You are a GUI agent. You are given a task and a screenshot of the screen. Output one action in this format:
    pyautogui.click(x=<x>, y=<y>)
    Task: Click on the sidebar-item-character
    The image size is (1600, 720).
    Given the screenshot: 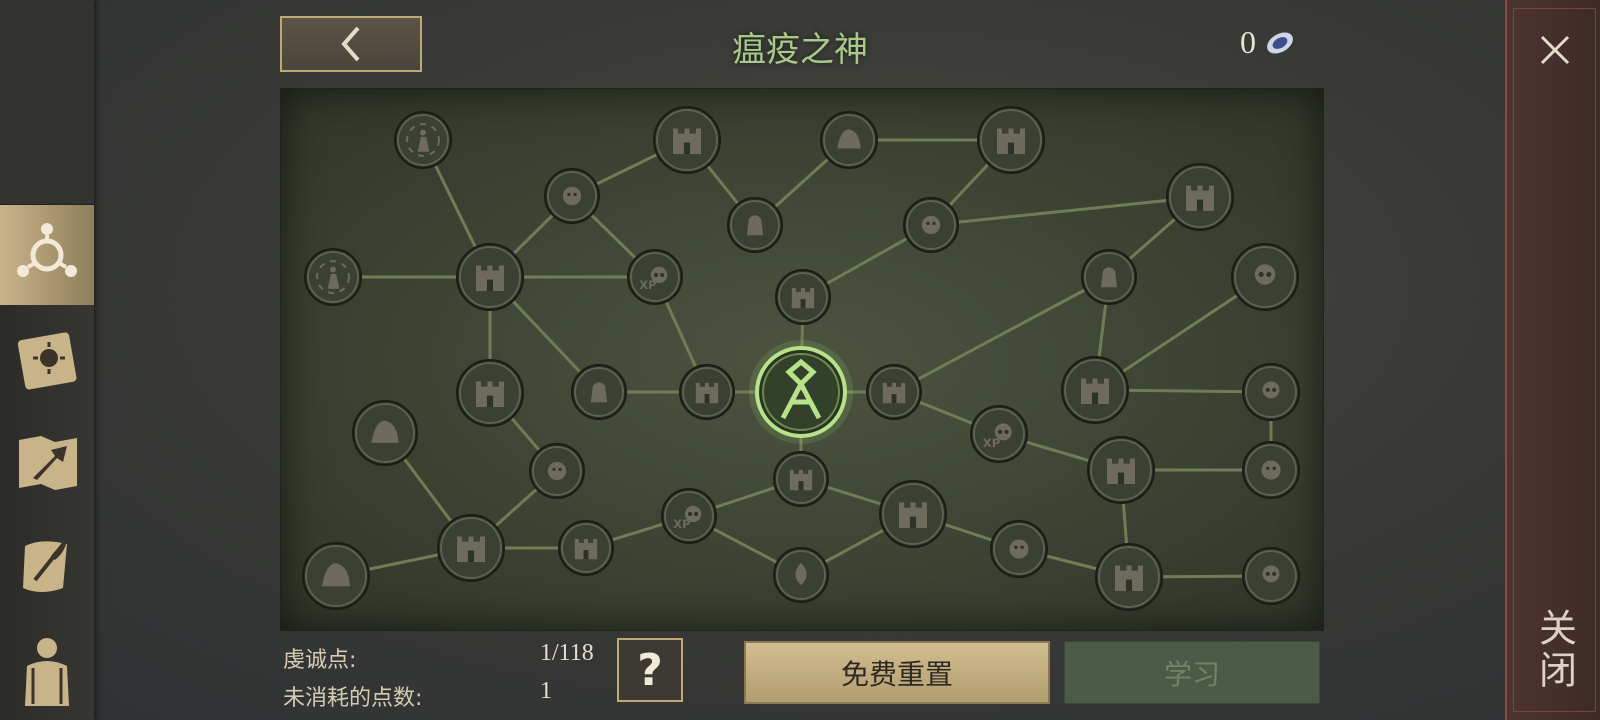 What is the action you would take?
    pyautogui.click(x=47, y=670)
    